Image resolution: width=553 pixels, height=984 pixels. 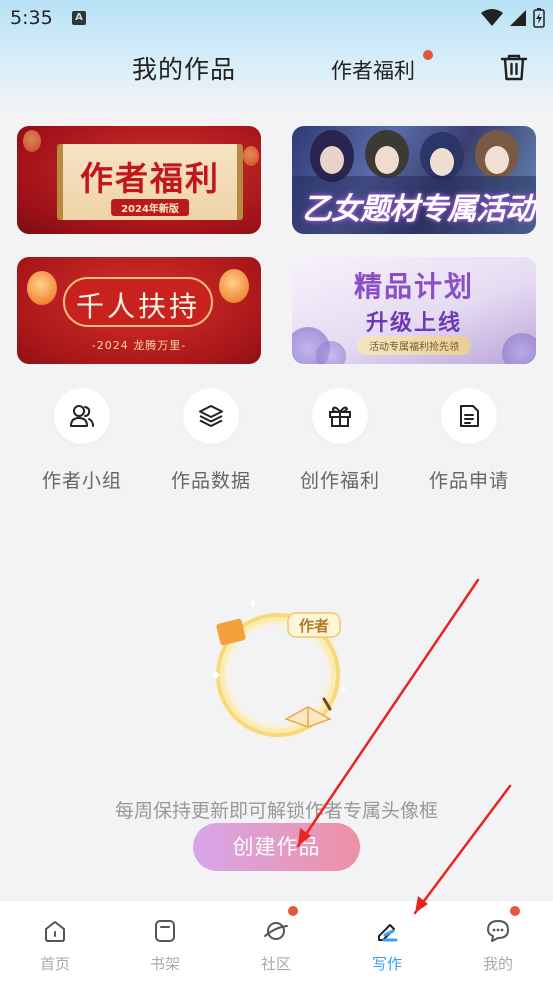 What do you see at coordinates (468, 481) in the screenshot?
I see `action-label: 作品申请` at bounding box center [468, 481].